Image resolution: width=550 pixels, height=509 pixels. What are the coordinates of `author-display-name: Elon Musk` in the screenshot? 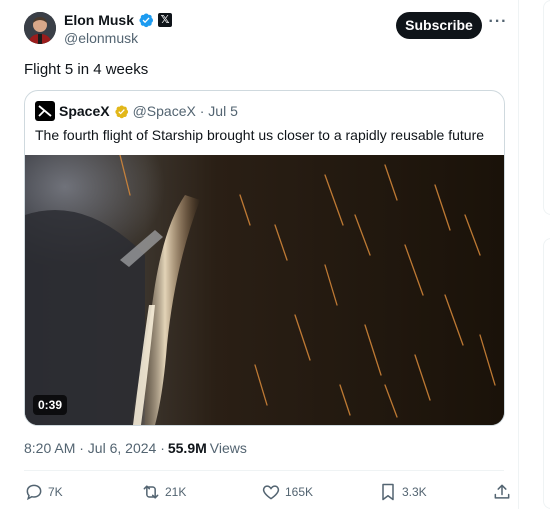 It's located at (99, 20).